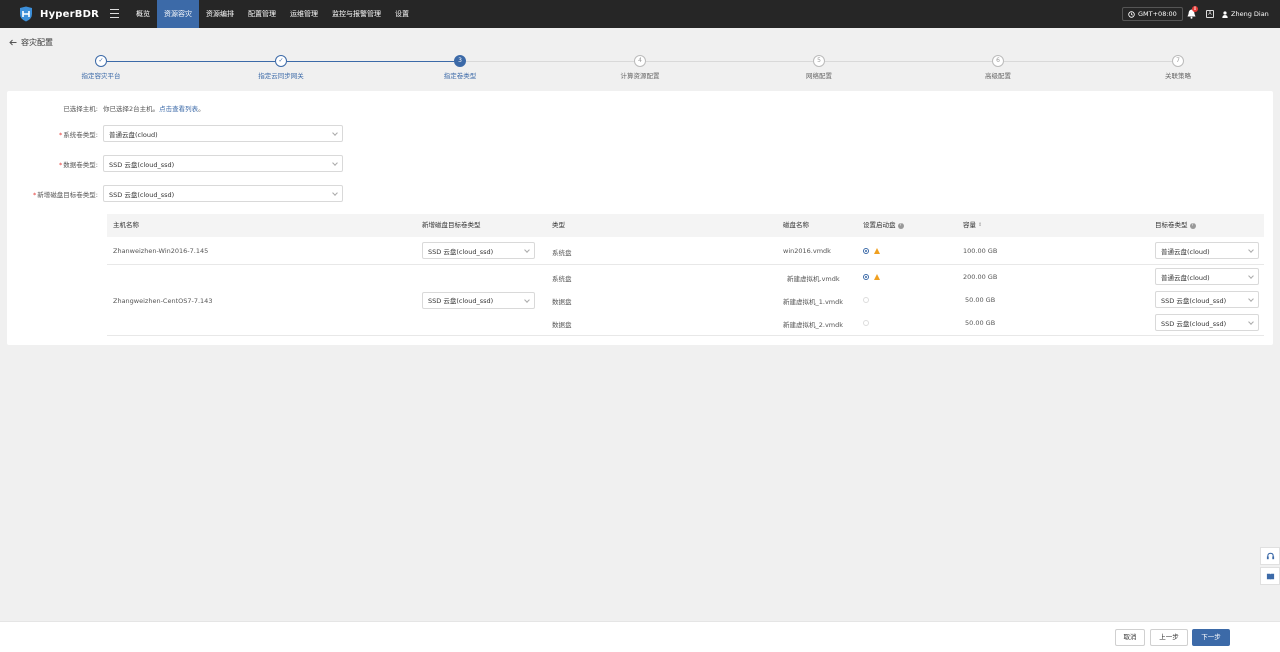  Describe the element at coordinates (13, 42) in the screenshot. I see `back-arrow-icon` at that location.